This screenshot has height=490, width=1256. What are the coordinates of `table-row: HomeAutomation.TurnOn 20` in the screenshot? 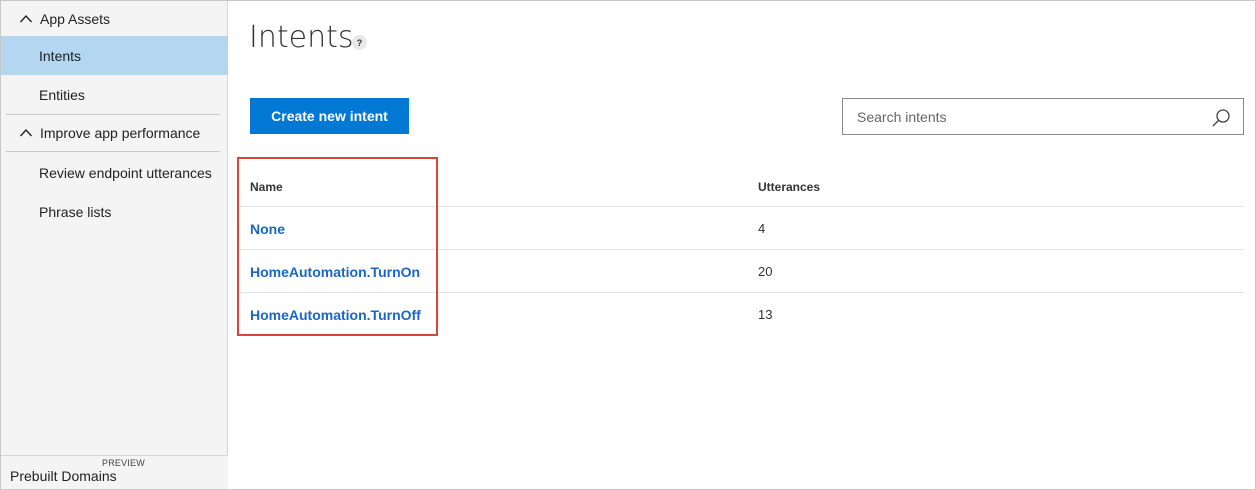 It's located at (742, 270).